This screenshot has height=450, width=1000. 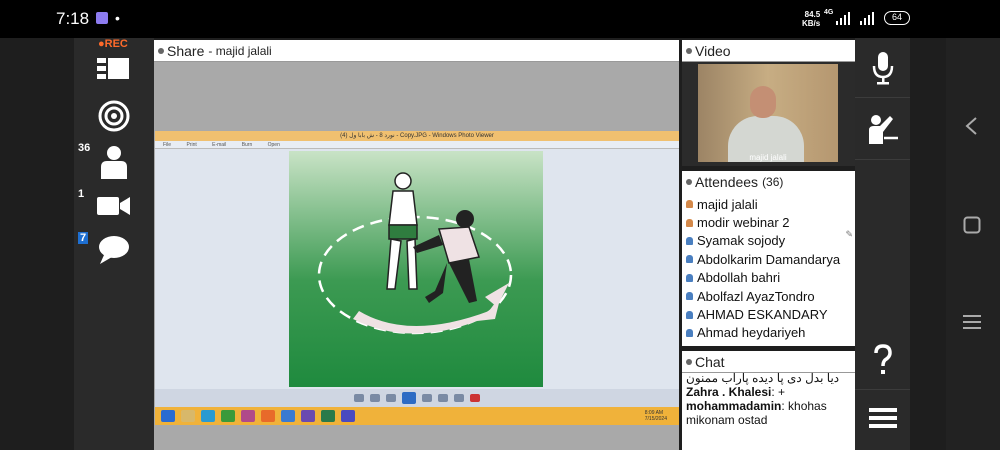 What do you see at coordinates (459, 398) in the screenshot?
I see `rotate-right-control` at bounding box center [459, 398].